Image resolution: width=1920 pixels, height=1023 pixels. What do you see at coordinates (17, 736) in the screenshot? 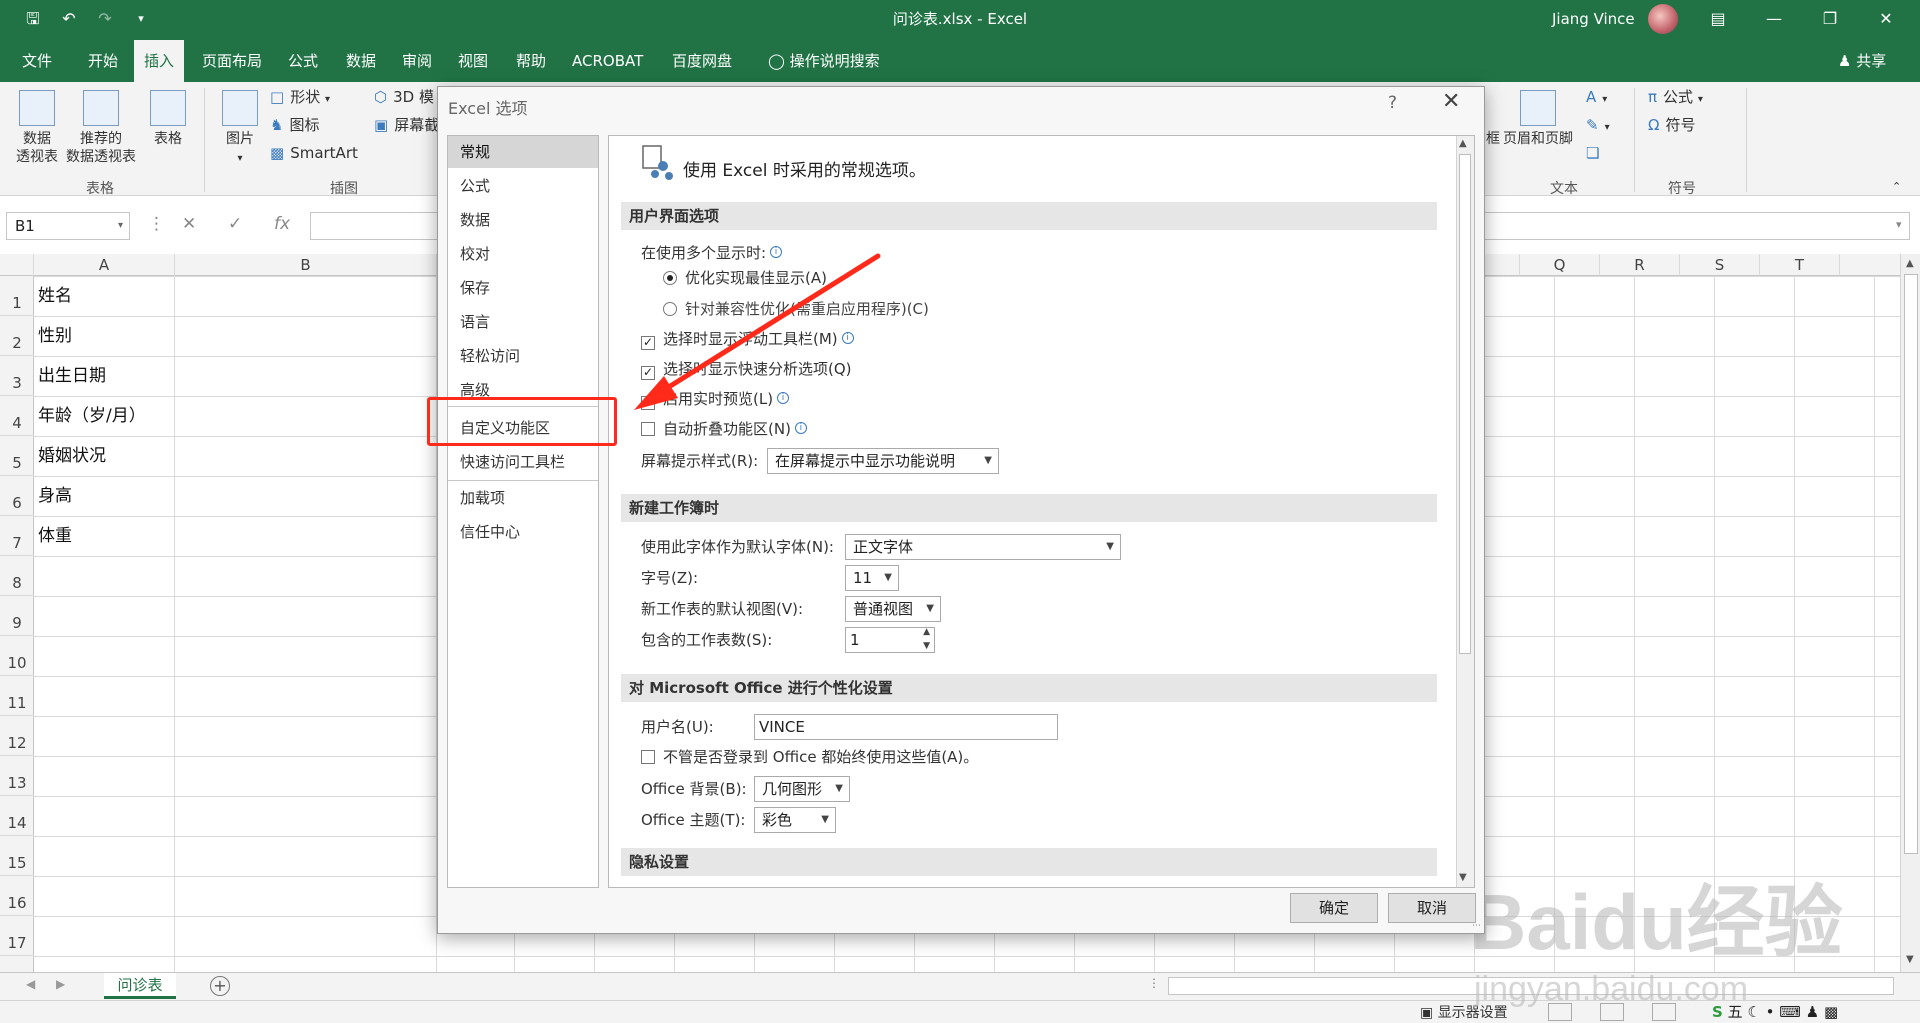
I see `row-header: 12` at bounding box center [17, 736].